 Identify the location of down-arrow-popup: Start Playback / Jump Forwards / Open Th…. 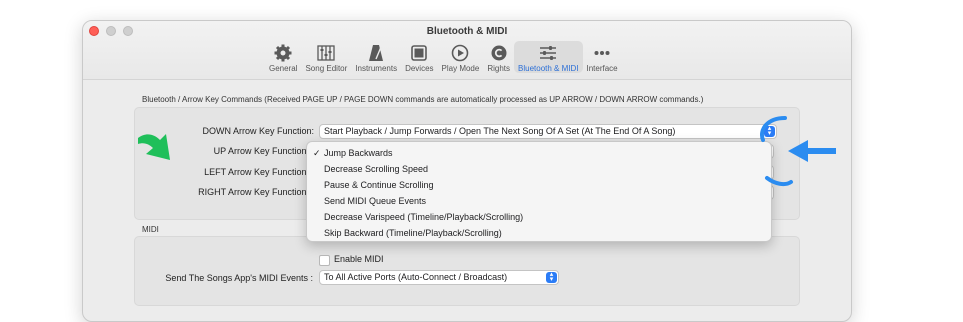
(548, 131).